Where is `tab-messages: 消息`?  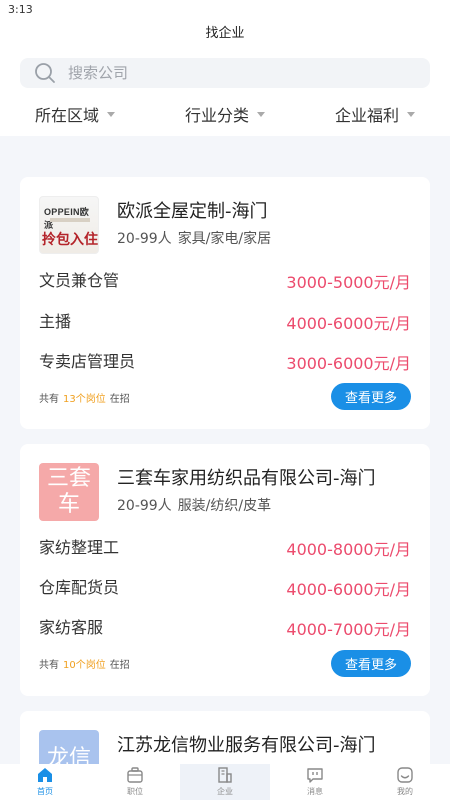 tab-messages: 消息 is located at coordinates (315, 782).